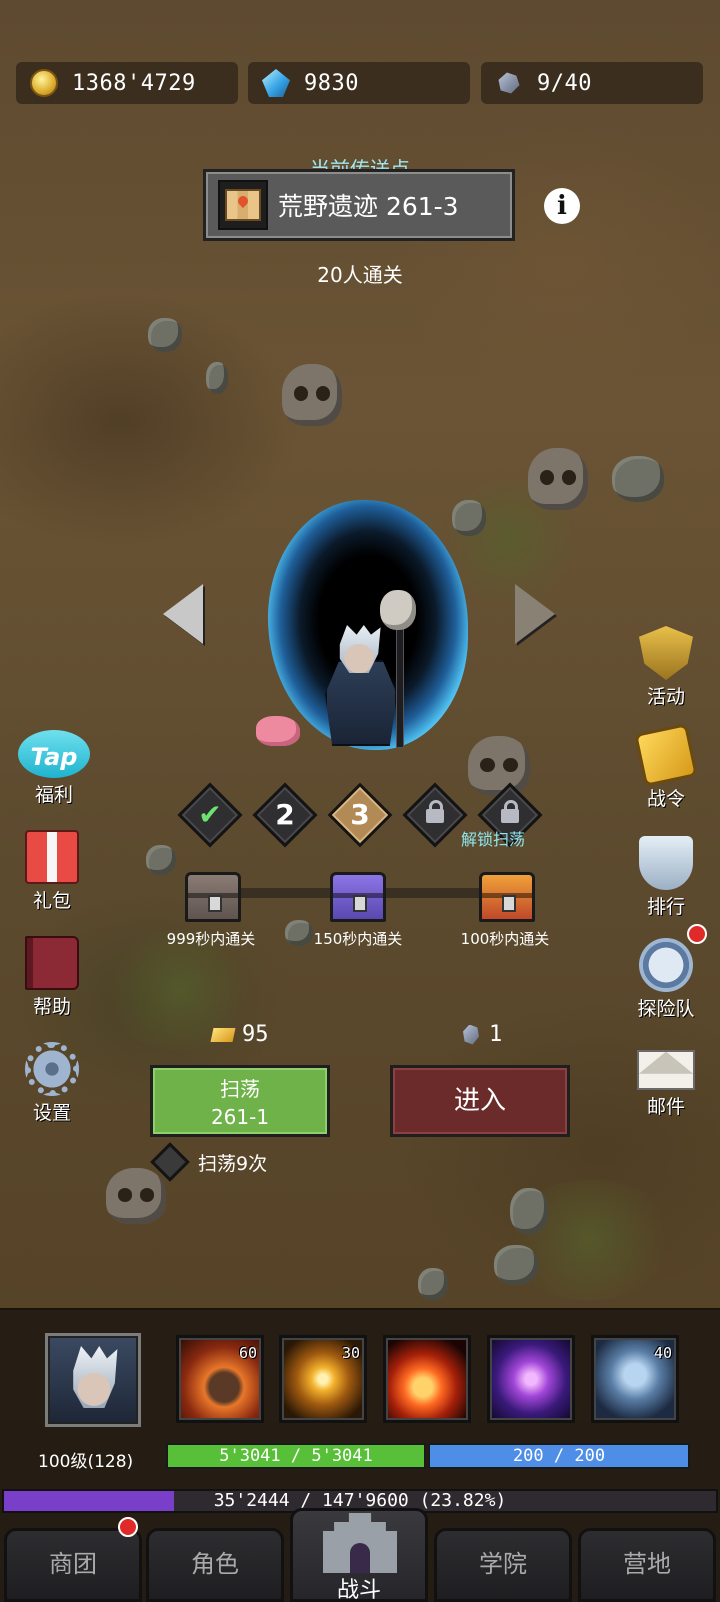  I want to click on tab-character: 角色, so click(215, 1565).